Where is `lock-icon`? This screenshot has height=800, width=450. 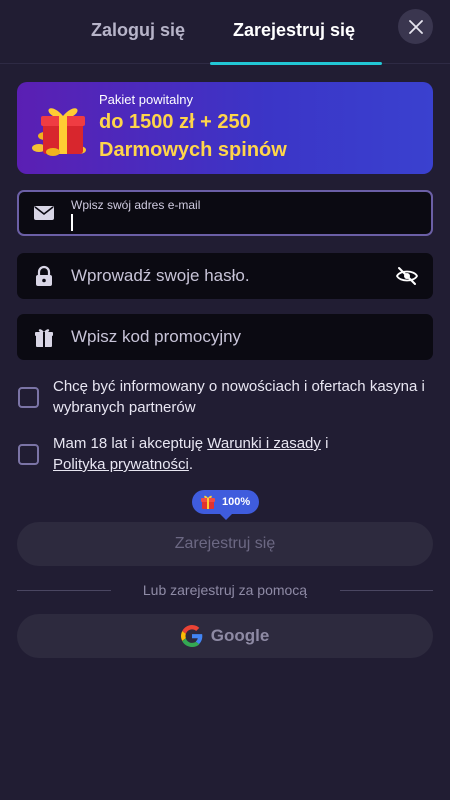 lock-icon is located at coordinates (44, 275).